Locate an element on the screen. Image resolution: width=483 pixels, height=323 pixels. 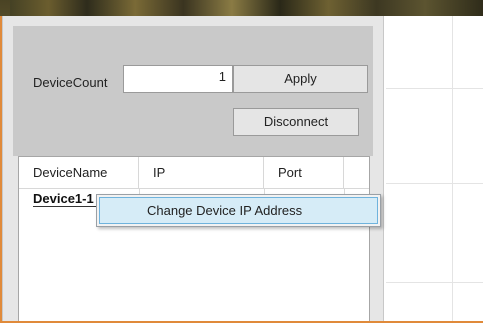
table-header: DeviceName IP Port is located at coordinates (194, 173).